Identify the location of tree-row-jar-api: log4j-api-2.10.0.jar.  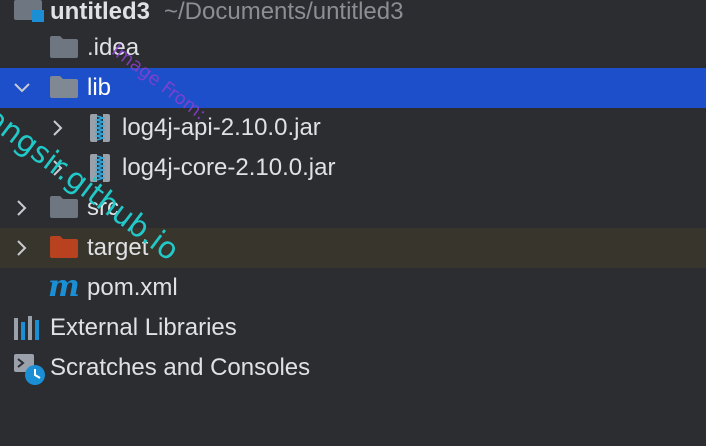
(353, 128).